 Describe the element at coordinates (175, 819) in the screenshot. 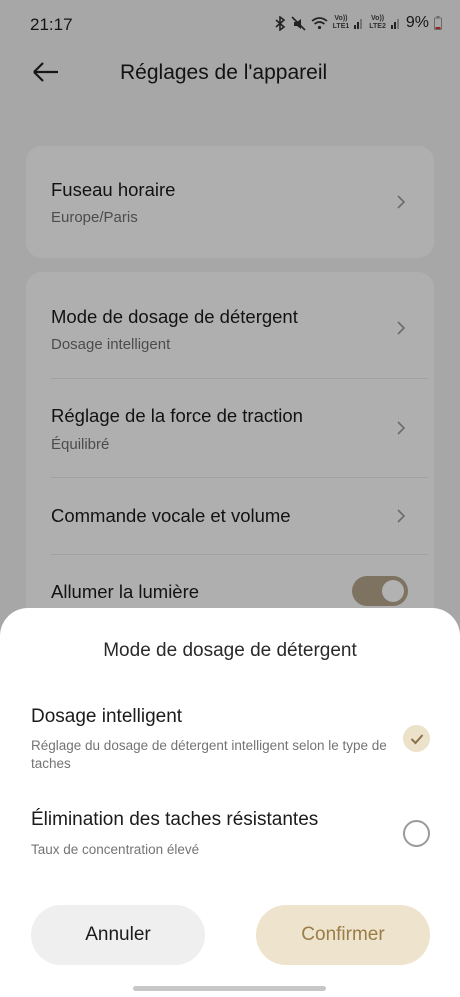

I see `option-title: Élimination des taches résistantes` at that location.